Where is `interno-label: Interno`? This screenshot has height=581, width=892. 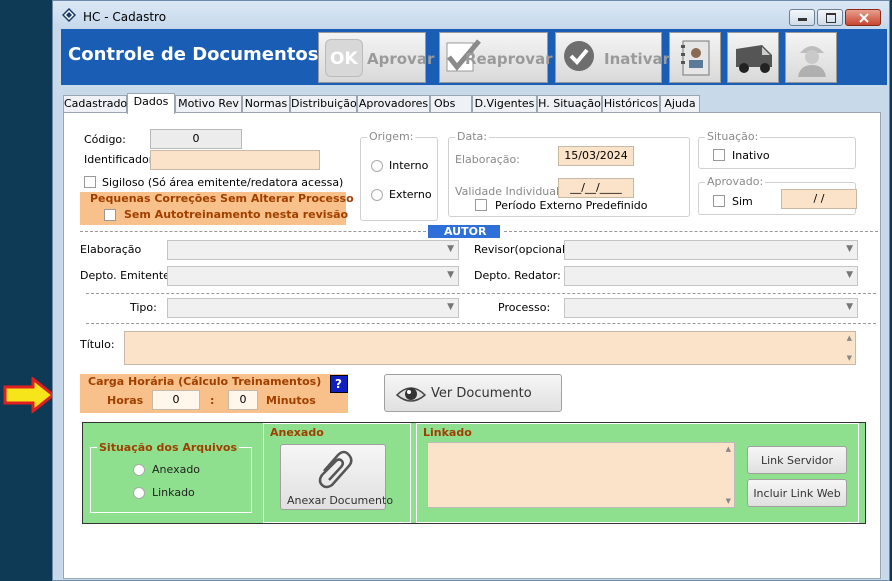 interno-label: Interno is located at coordinates (409, 165).